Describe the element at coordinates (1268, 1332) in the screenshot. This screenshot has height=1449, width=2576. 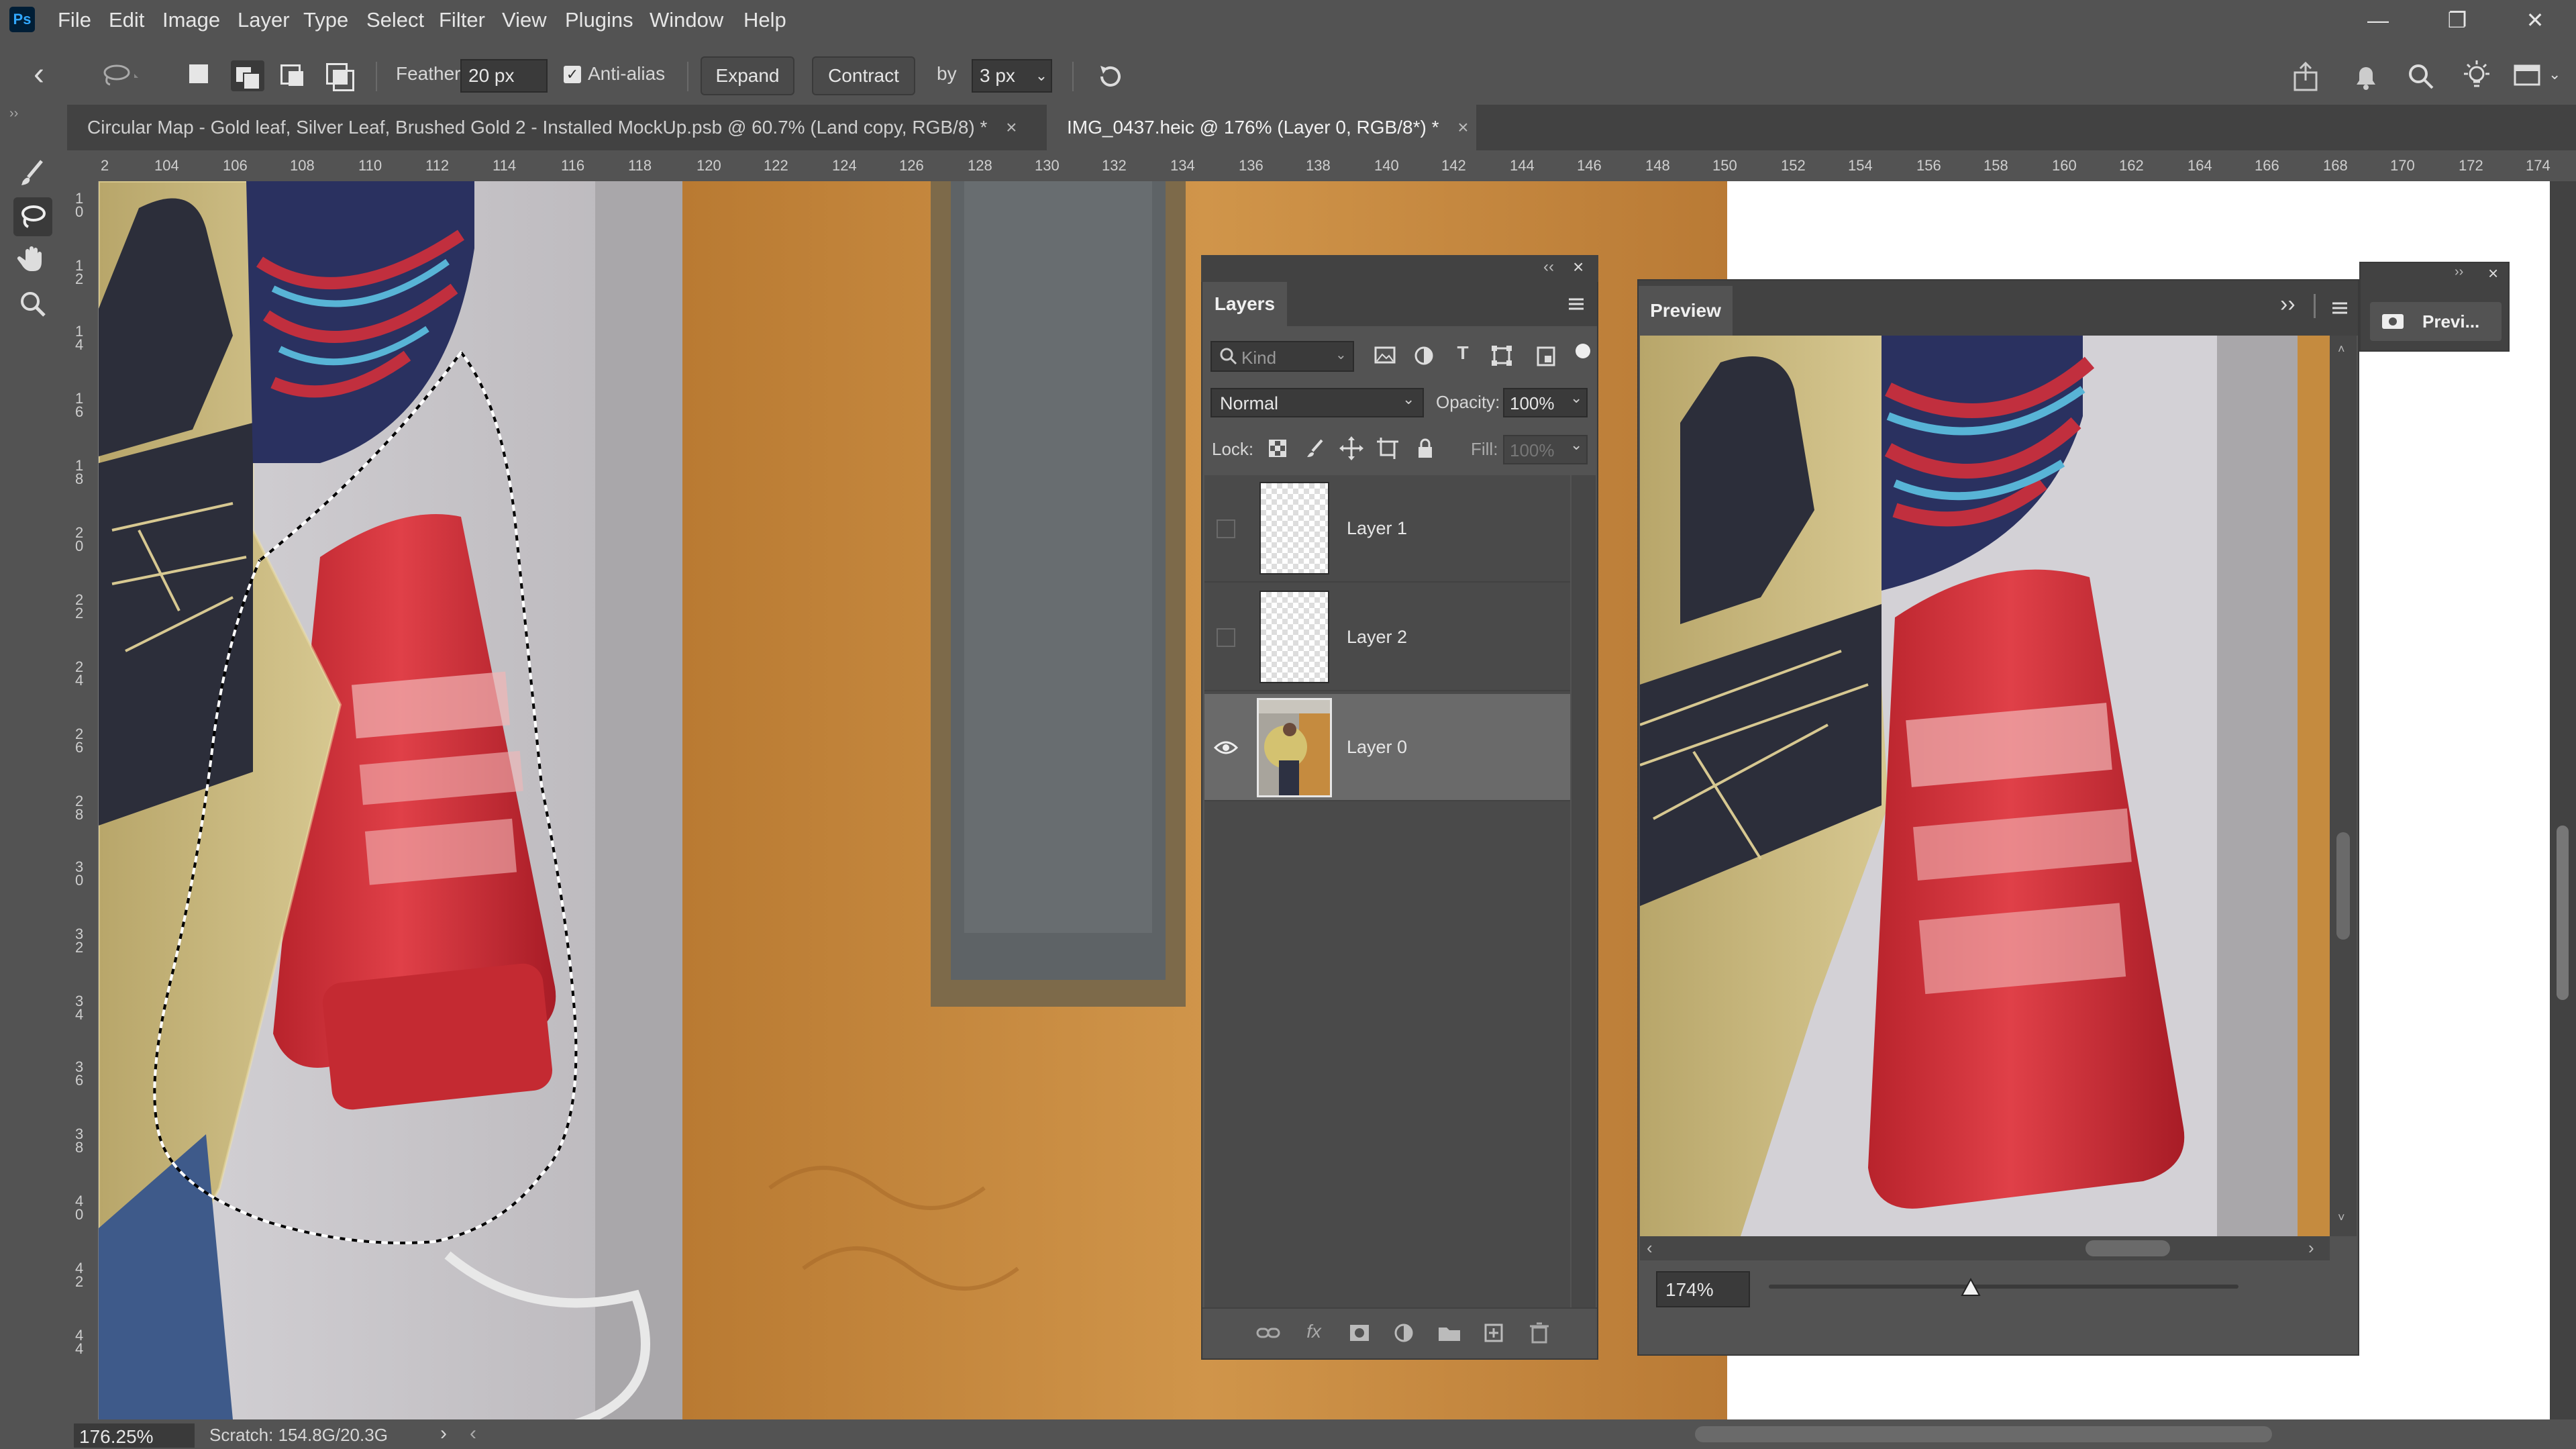
I see `link-layers-icon` at that location.